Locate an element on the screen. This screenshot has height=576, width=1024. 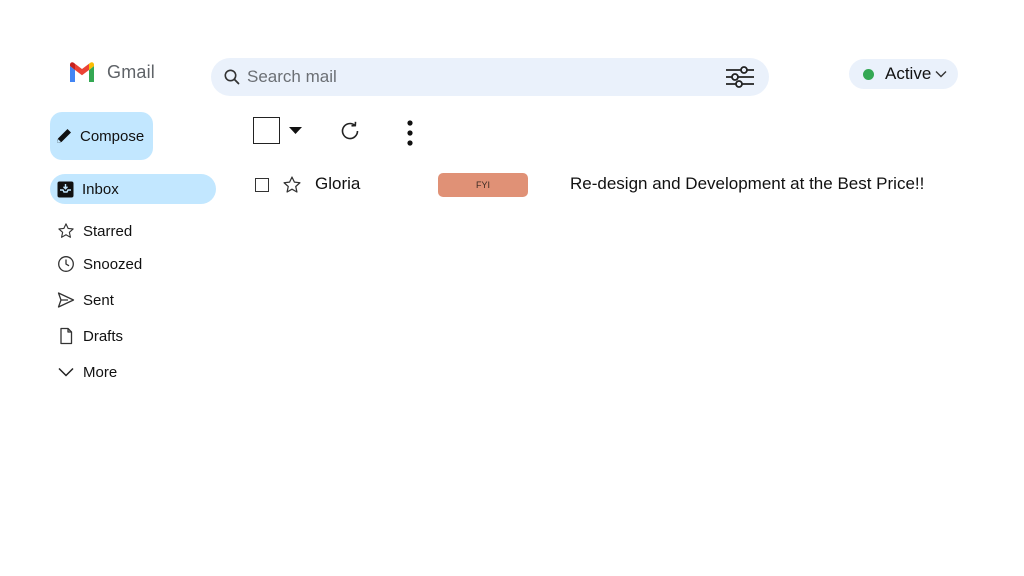
sidebar-item-label: Inbox is located at coordinates (100, 189).